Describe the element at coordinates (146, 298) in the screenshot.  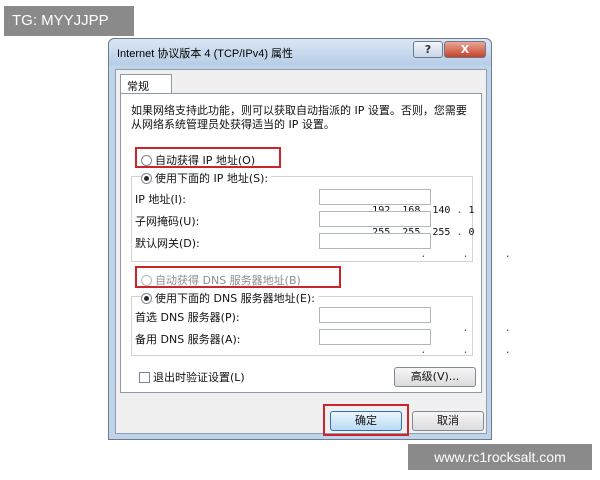
I see `manual-dns-radio` at that location.